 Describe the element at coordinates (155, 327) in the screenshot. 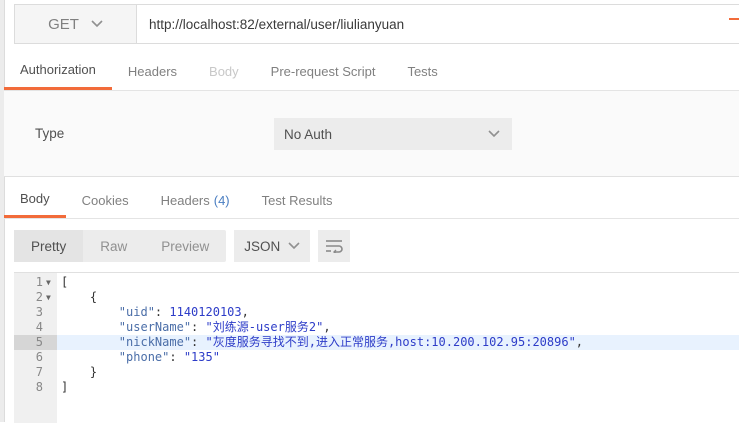

I see `json-key: "userName"` at that location.